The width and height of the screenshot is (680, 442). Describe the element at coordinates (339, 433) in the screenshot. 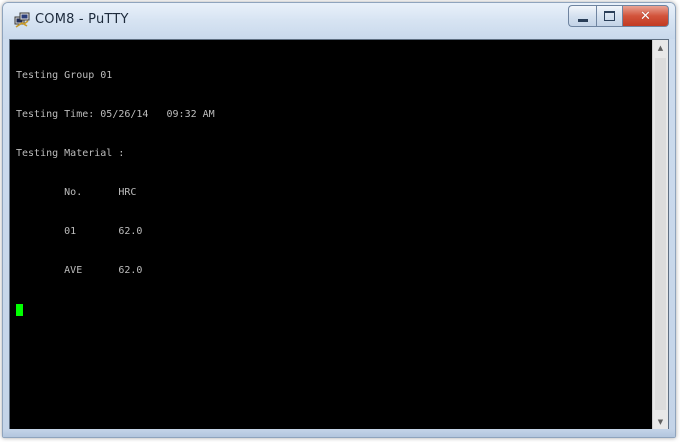

I see `window-bottom-border` at that location.